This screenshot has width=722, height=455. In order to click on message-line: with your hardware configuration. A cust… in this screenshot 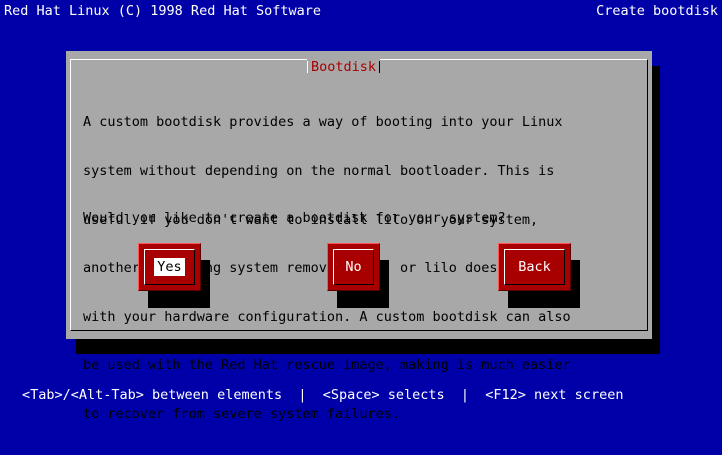, I will do `click(327, 316)`.